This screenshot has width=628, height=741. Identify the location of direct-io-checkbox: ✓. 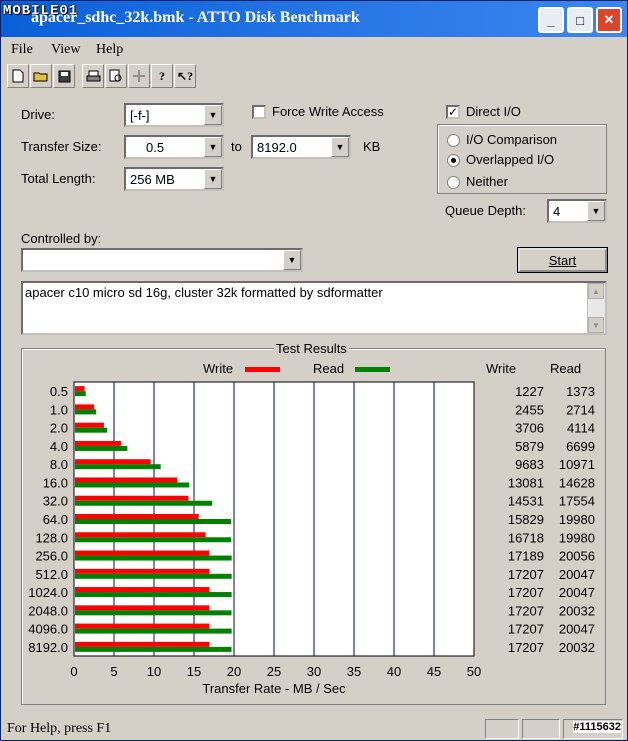
(453, 112).